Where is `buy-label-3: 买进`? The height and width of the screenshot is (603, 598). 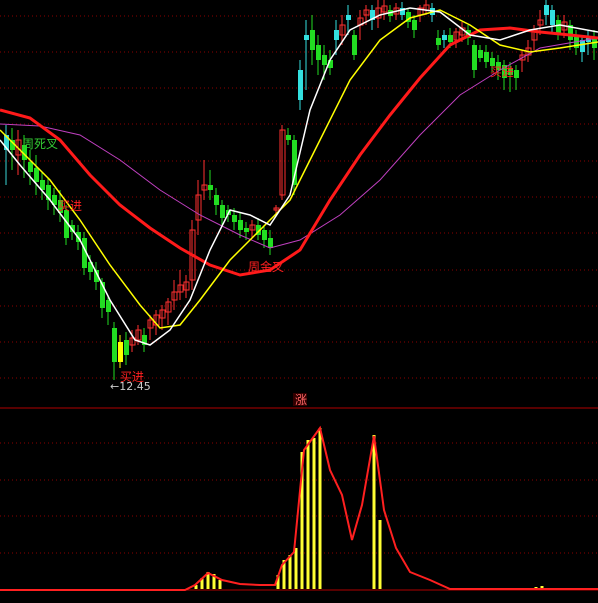
buy-label-3: 买进 is located at coordinates (502, 72).